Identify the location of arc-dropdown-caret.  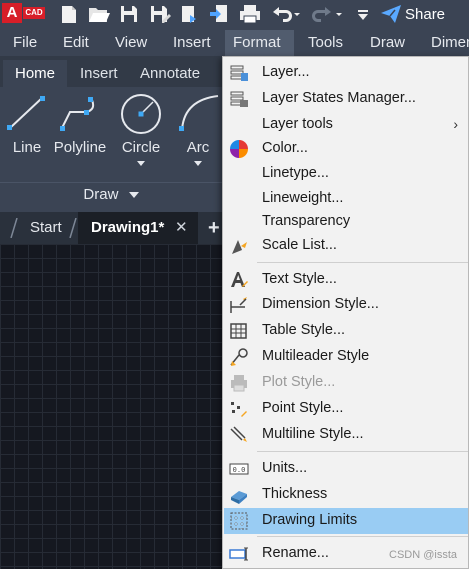
(198, 163).